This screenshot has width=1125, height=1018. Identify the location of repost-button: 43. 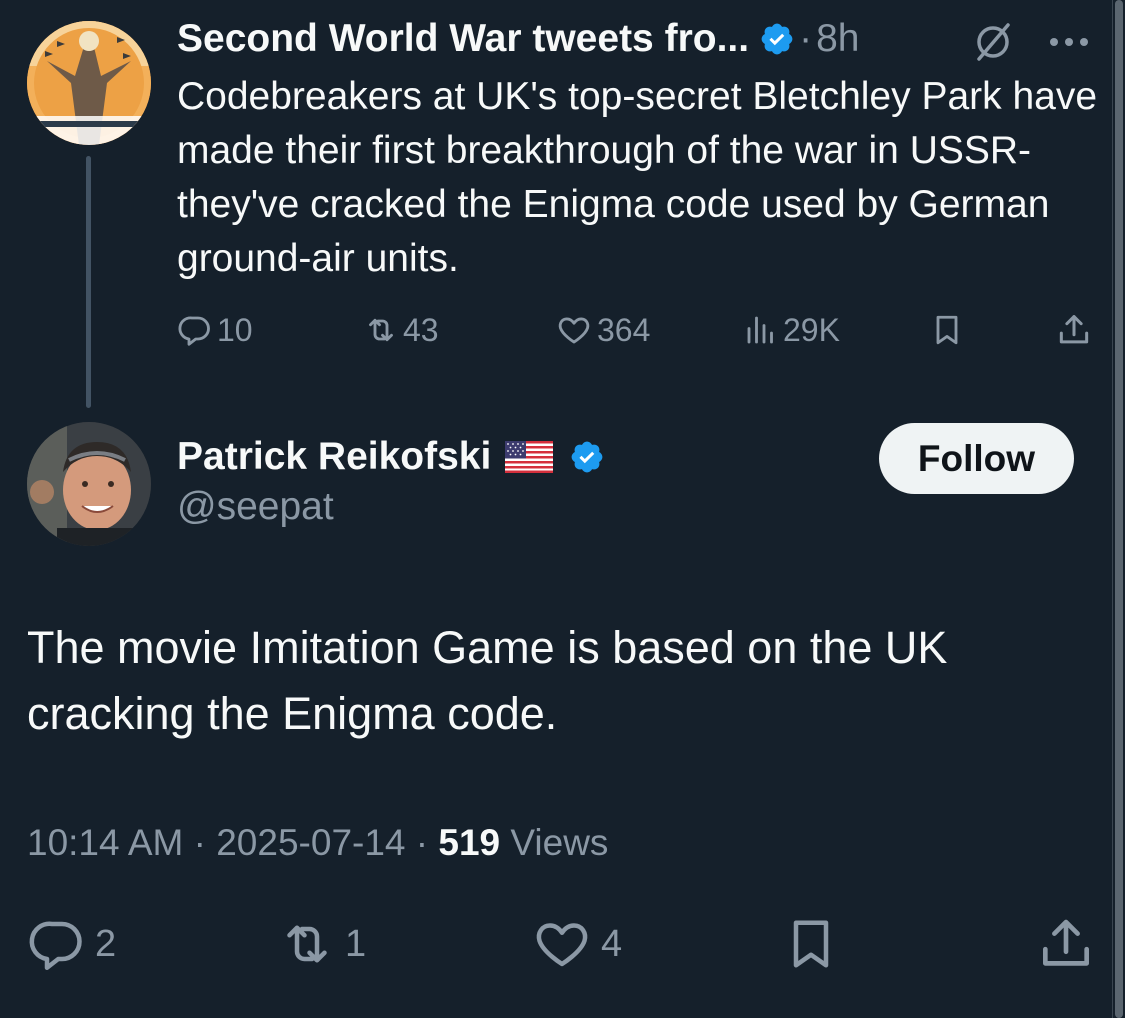
(401, 330).